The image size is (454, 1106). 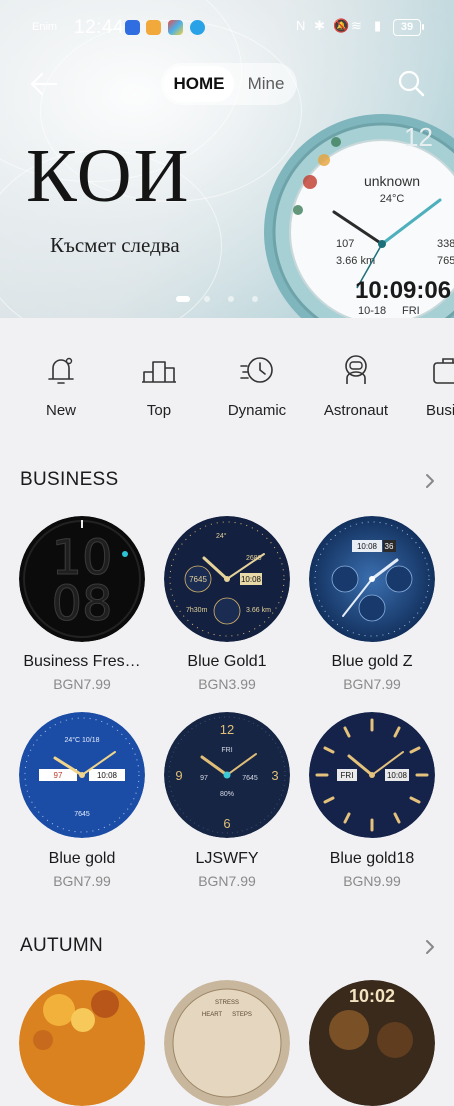 What do you see at coordinates (159, 410) in the screenshot?
I see `category-label: Top` at bounding box center [159, 410].